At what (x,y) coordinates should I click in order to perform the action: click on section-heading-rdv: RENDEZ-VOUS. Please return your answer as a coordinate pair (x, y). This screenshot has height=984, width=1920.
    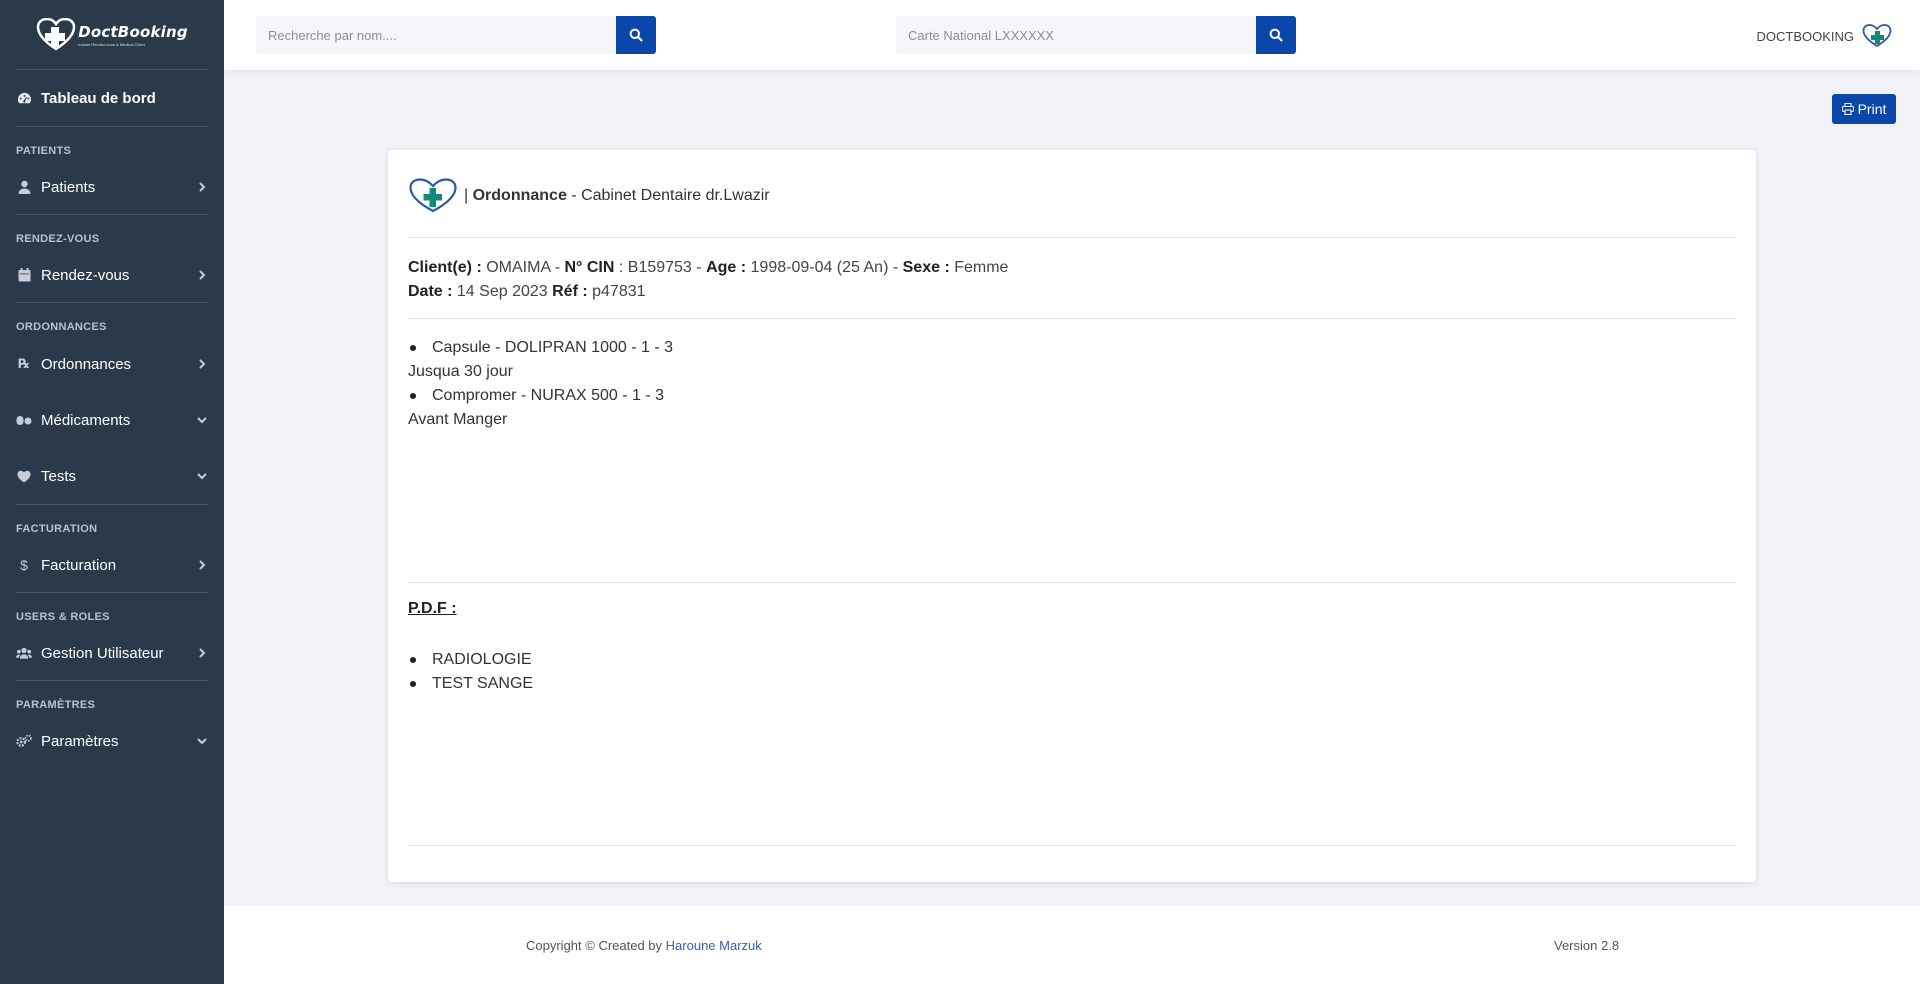
    Looking at the image, I should click on (58, 239).